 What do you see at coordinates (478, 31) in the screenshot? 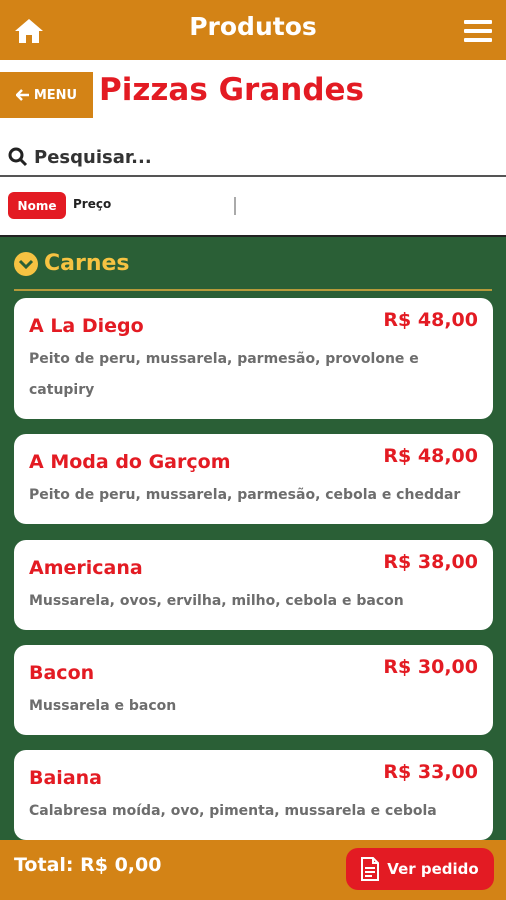
I see `hamburger-icon` at bounding box center [478, 31].